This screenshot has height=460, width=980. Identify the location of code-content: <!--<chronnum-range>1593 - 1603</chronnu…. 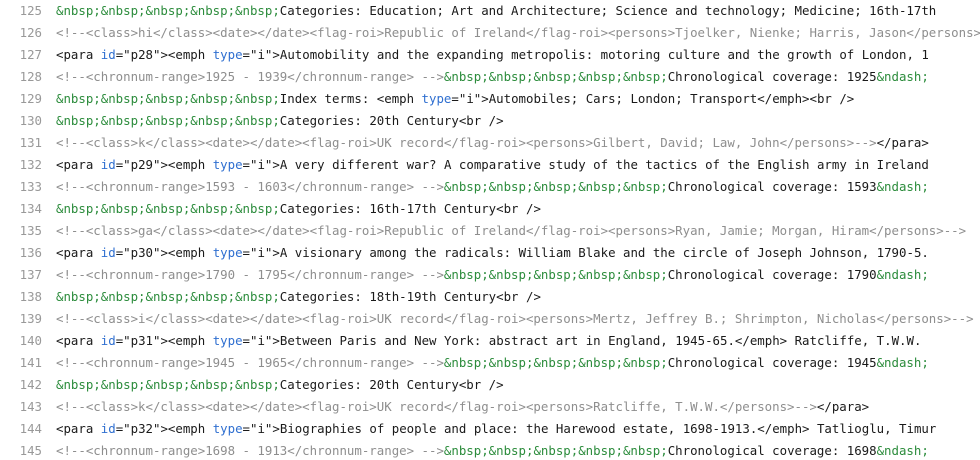
(518, 187).